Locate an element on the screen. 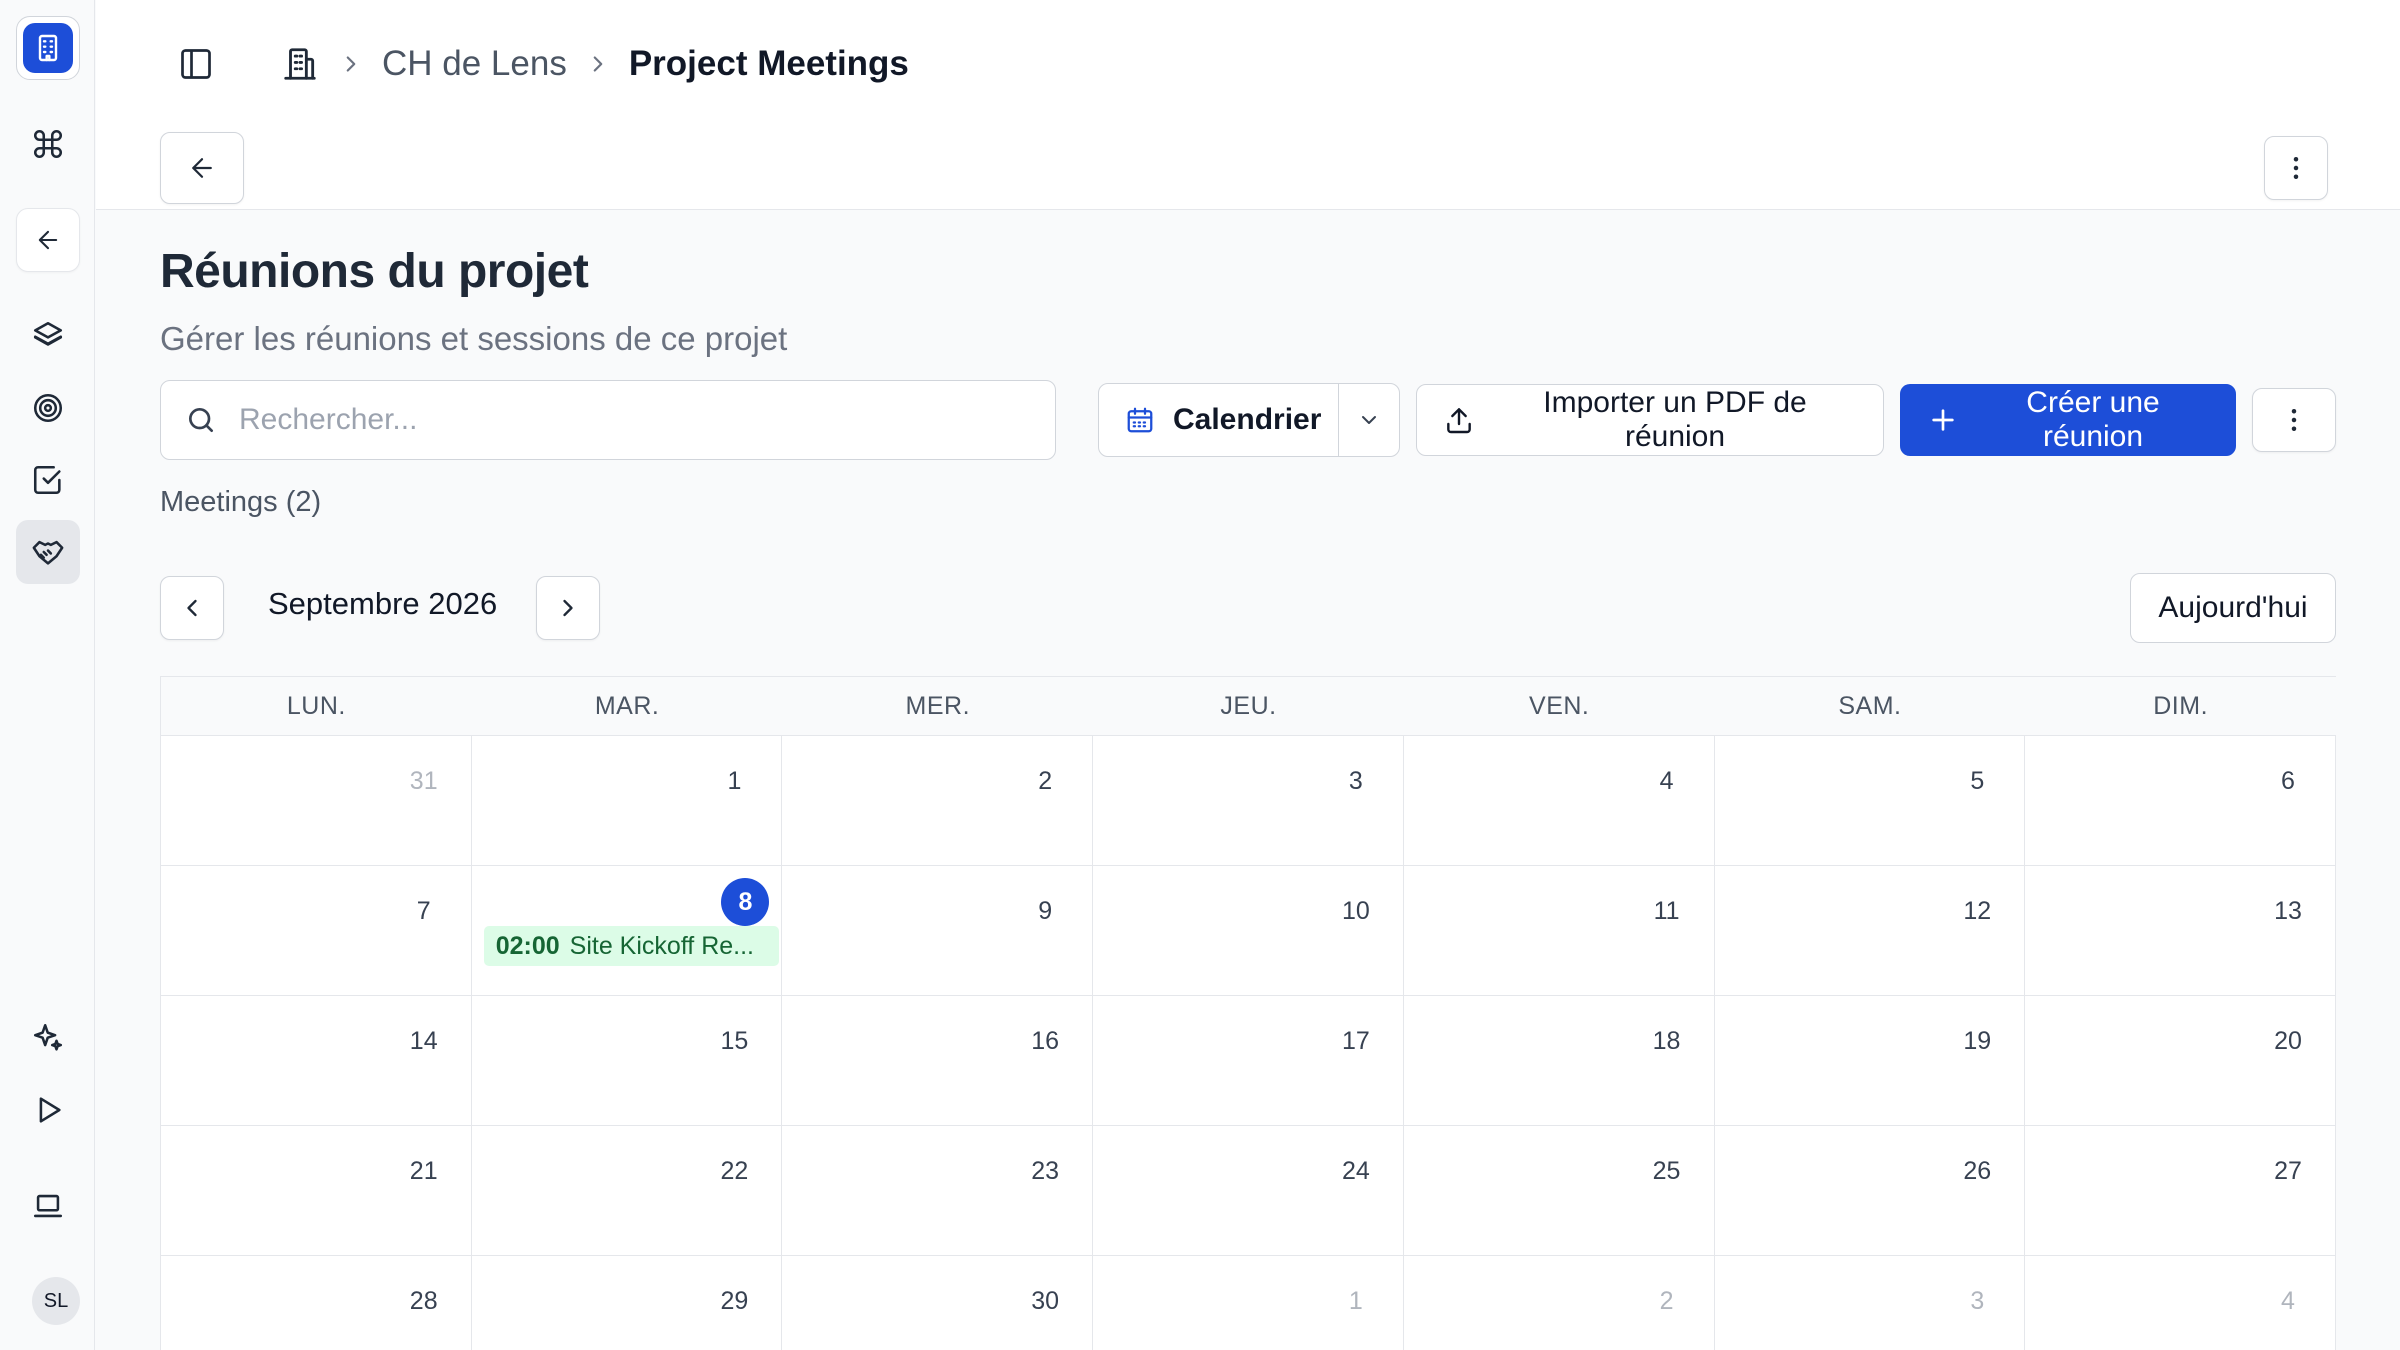 This screenshot has width=2400, height=1350. sidebar-item-layers is located at coordinates (48, 336).